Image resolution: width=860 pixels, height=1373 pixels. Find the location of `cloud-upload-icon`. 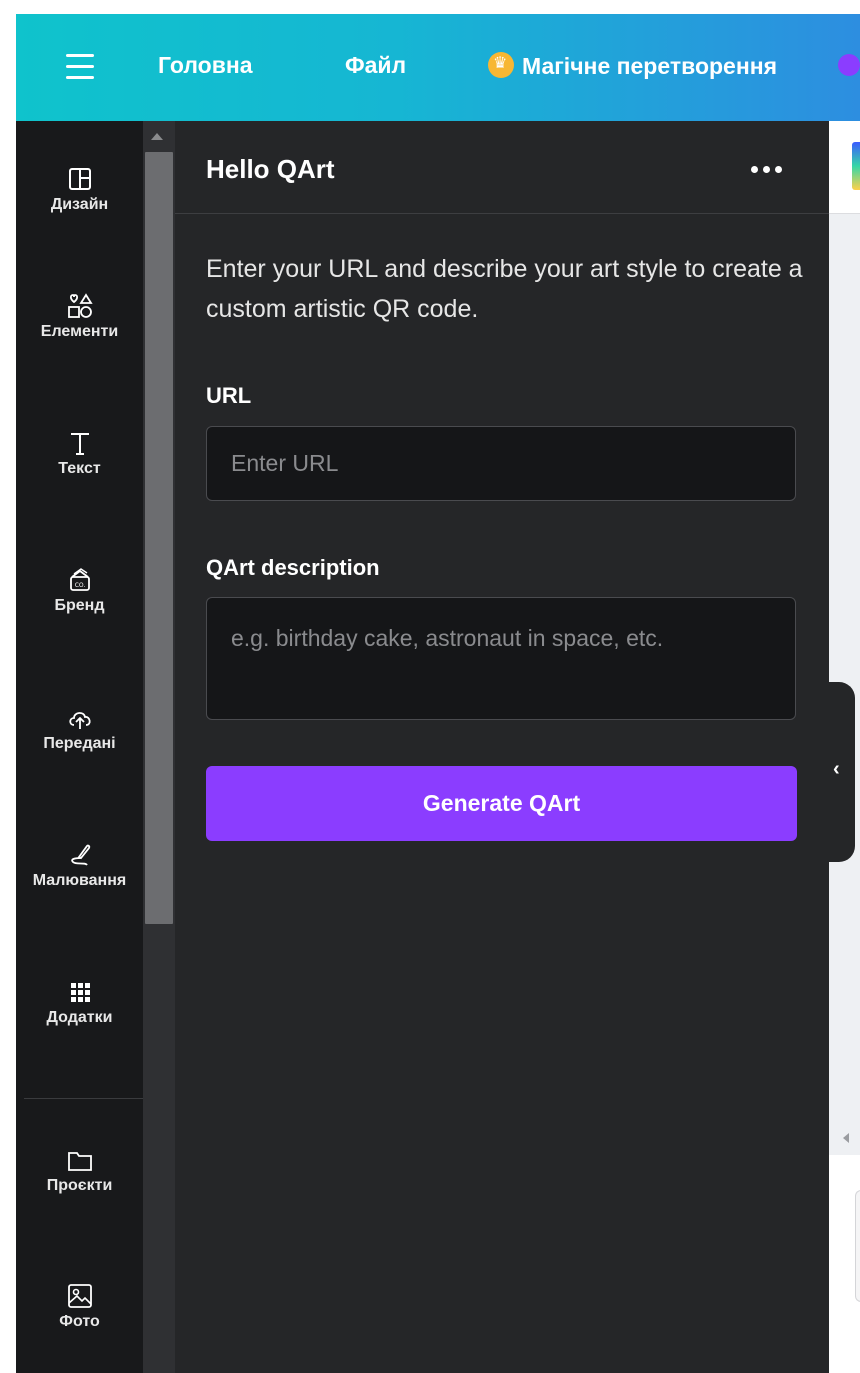

cloud-upload-icon is located at coordinates (79, 720).